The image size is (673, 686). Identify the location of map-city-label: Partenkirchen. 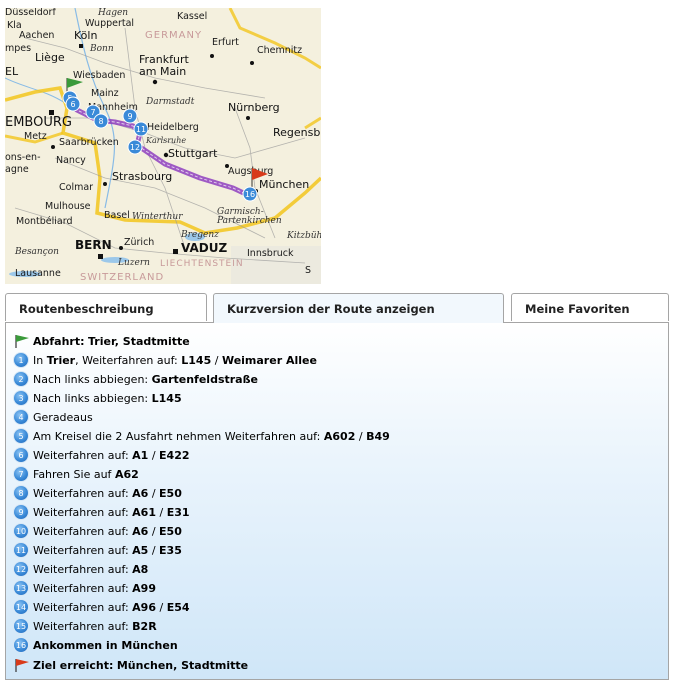
(249, 221).